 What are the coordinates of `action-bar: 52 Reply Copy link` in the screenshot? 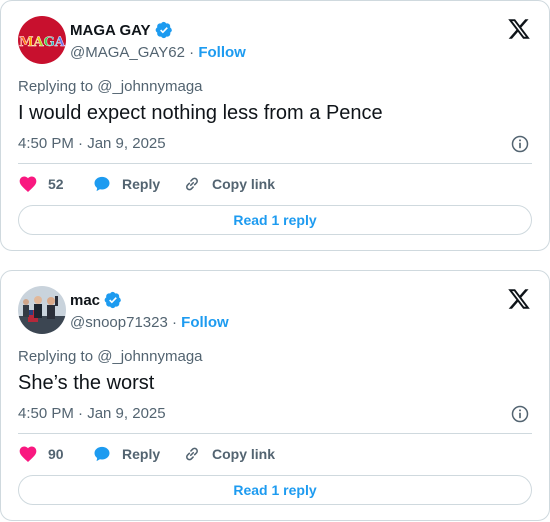 It's located at (146, 184).